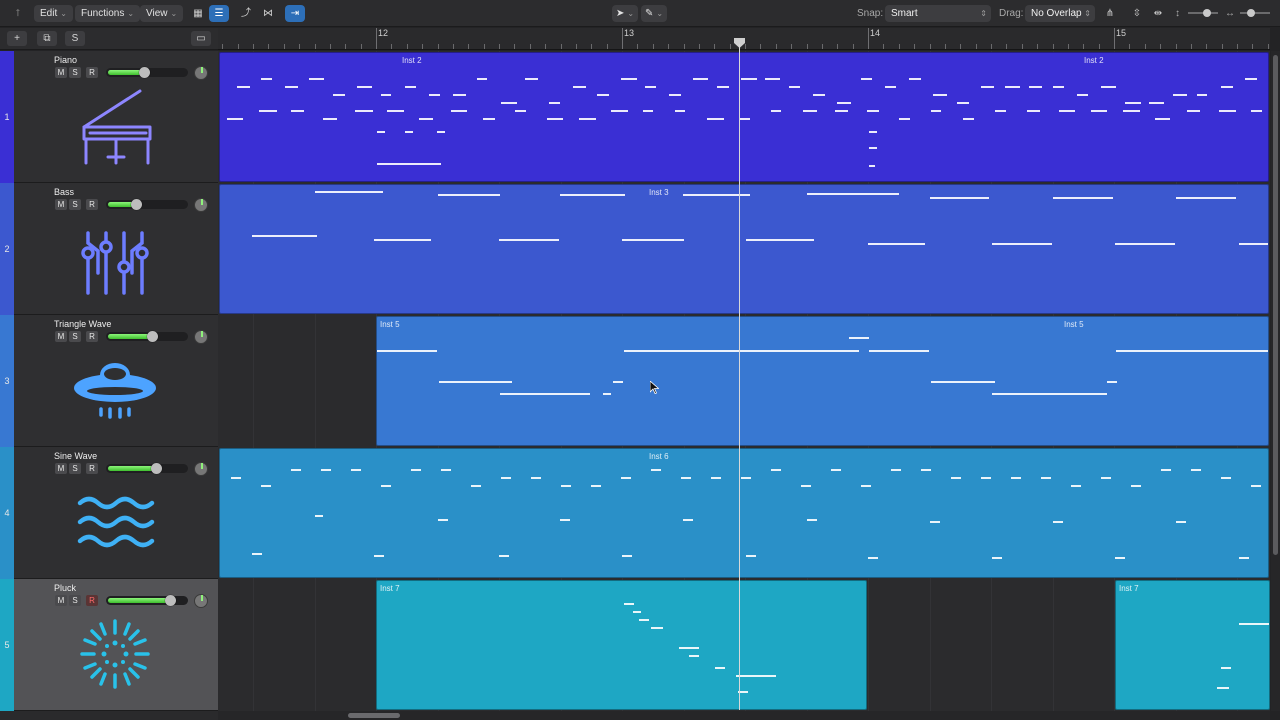 The height and width of the screenshot is (720, 1280). I want to click on track-name: Piano, so click(65, 60).